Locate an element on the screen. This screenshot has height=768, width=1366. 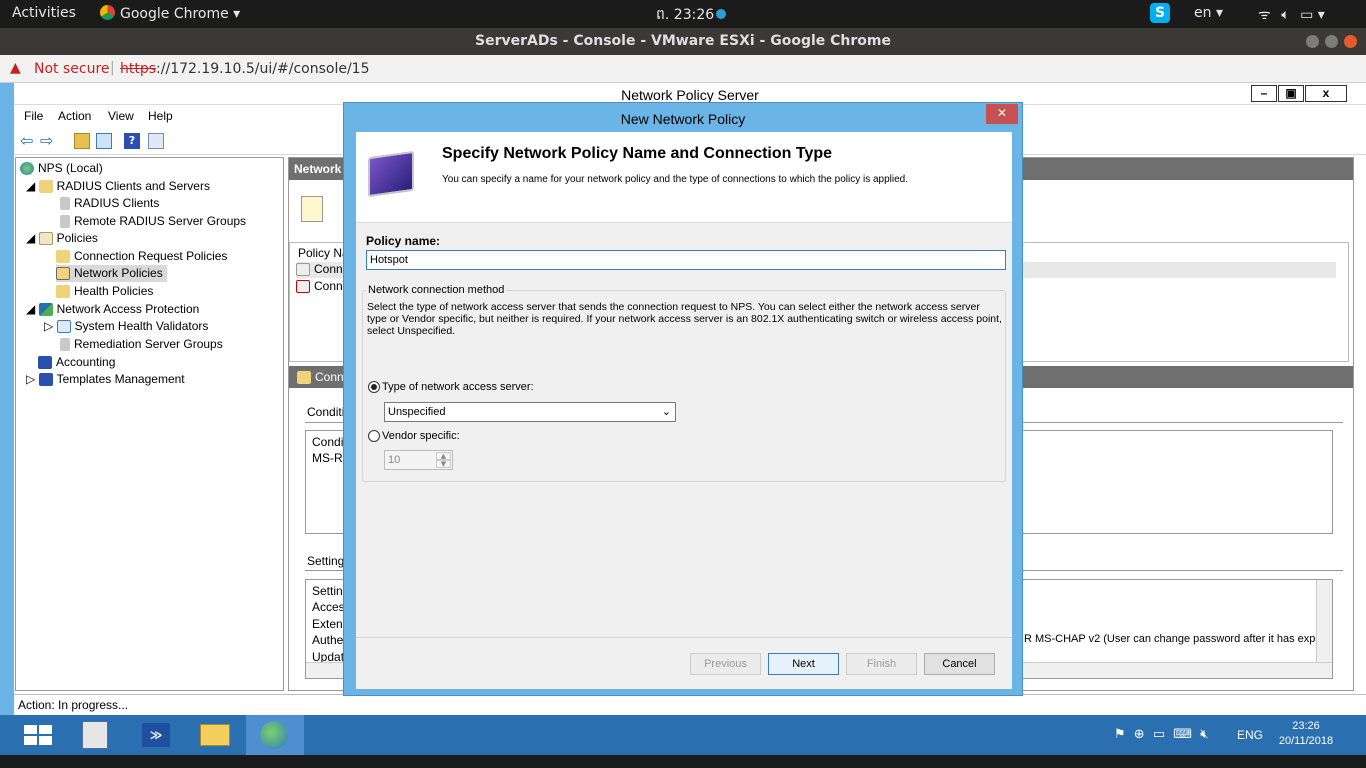
keyboard-icon: ⌨ is located at coordinates (1182, 734).